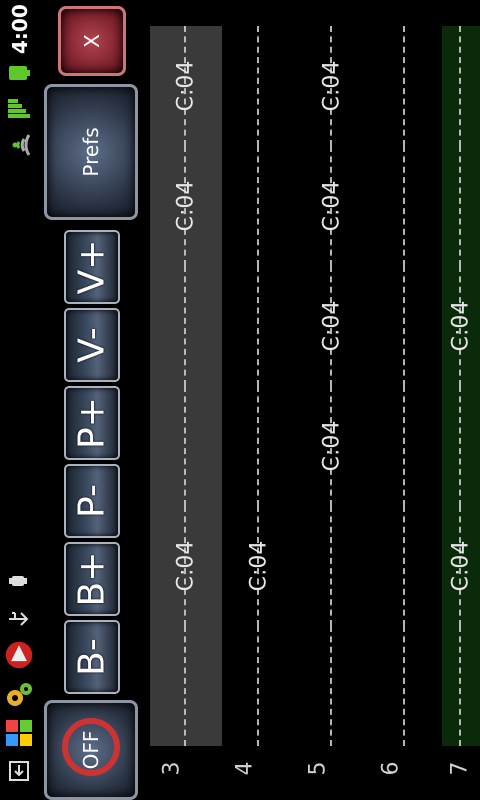 This screenshot has width=480, height=800. I want to click on app-notification-icon, so click(19, 655).